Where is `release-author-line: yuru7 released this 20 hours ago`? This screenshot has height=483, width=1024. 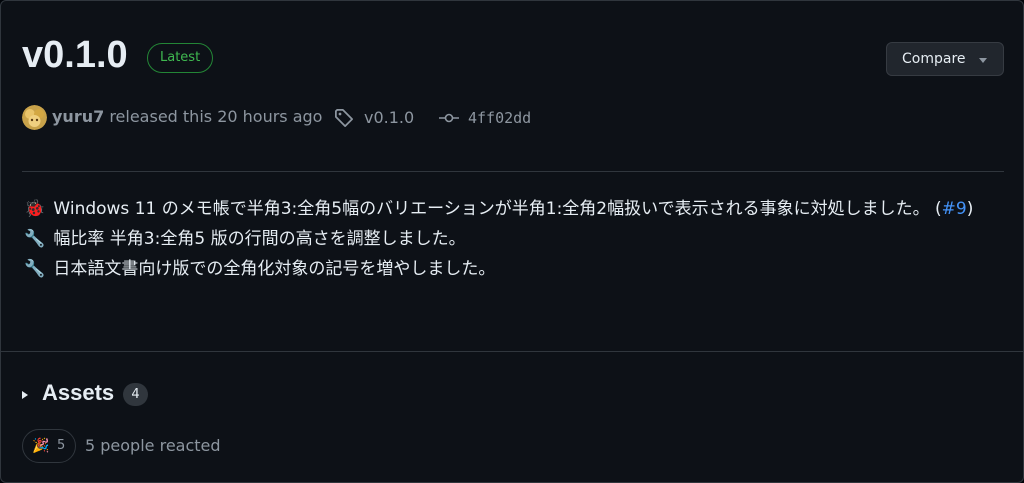
release-author-line: yuru7 released this 20 hours ago is located at coordinates (187, 117).